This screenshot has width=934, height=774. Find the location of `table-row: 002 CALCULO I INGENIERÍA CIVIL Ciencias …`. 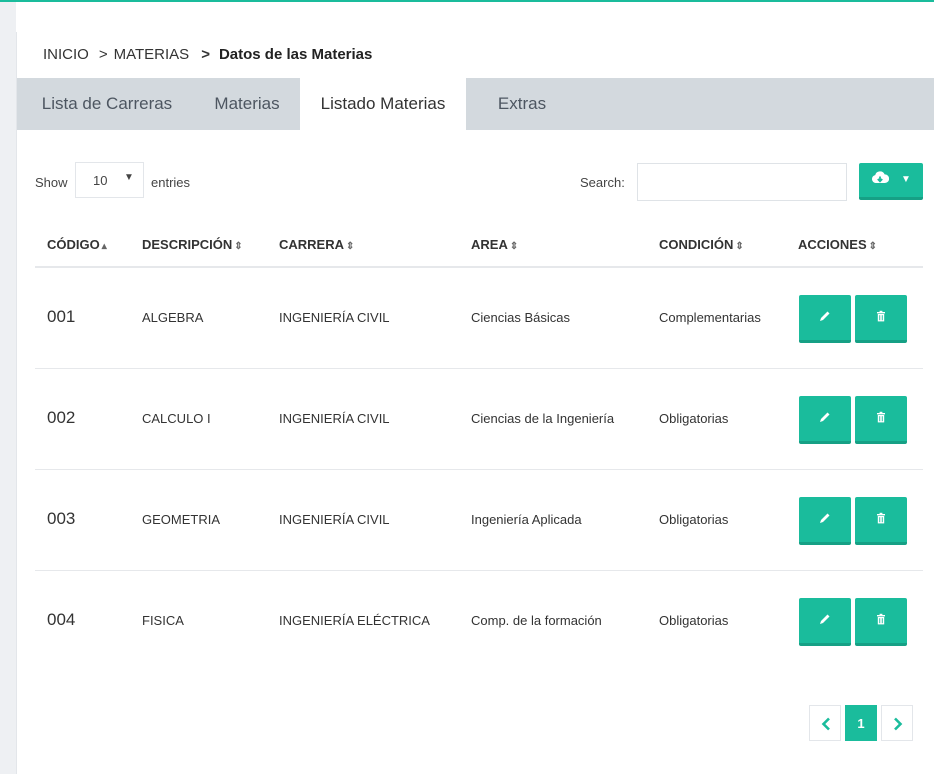

table-row: 002 CALCULO I INGENIERÍA CIVIL Ciencias … is located at coordinates (479, 419).